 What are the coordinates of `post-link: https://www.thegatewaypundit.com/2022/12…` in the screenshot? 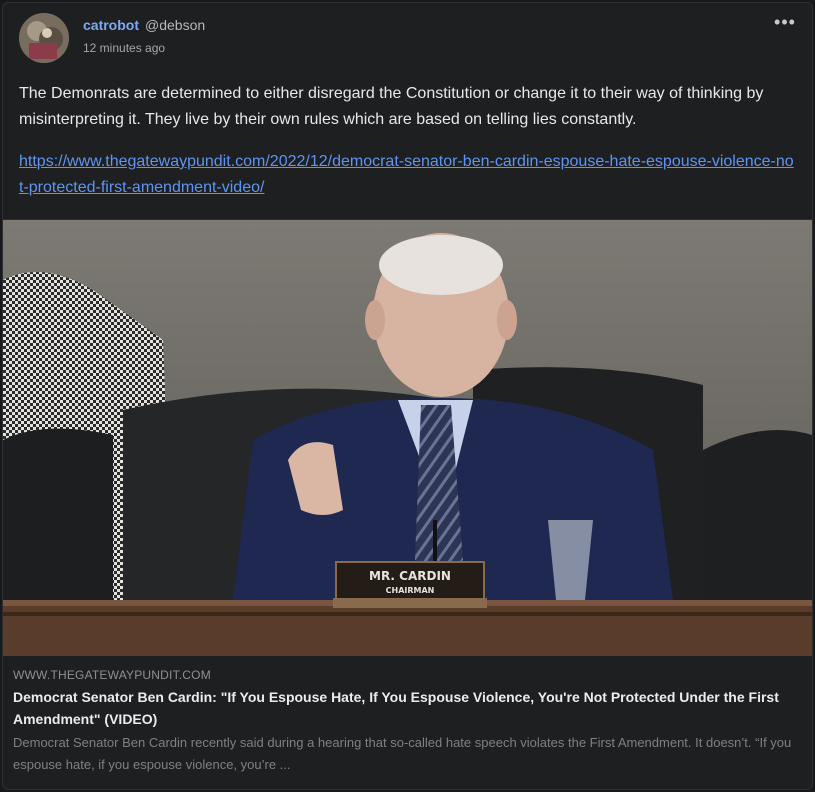 It's located at (406, 175).